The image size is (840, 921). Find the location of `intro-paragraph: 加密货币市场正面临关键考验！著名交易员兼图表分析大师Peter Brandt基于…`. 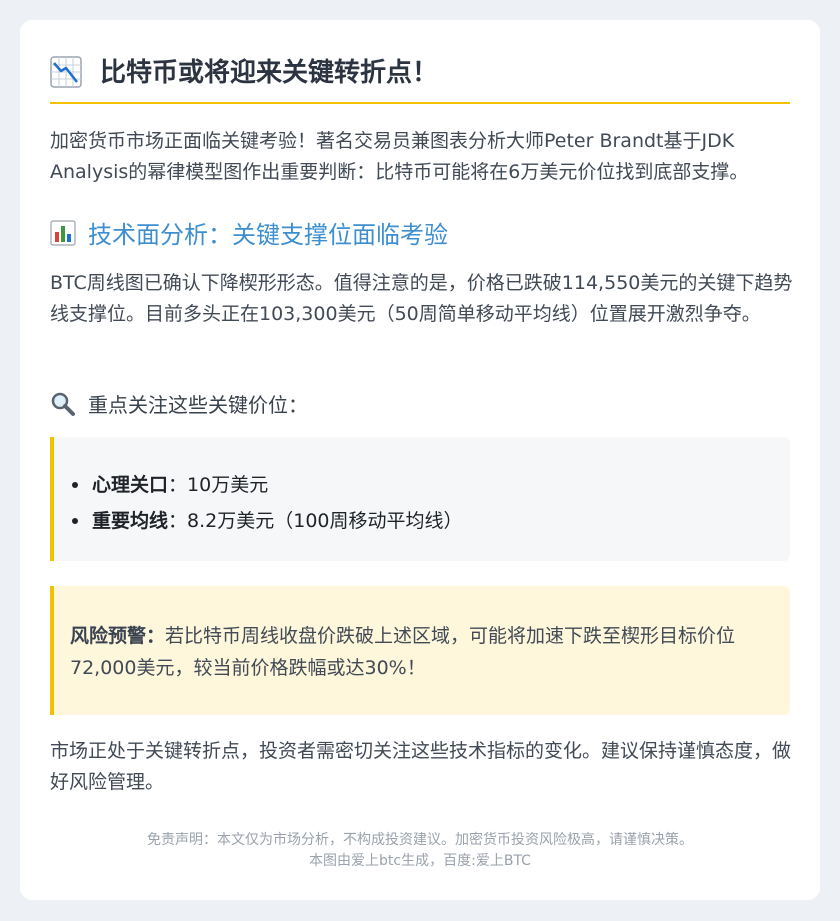

intro-paragraph: 加密货币市场正面临关键考验！著名交易员兼图表分析大师Peter Brandt基于… is located at coordinates (399, 156).